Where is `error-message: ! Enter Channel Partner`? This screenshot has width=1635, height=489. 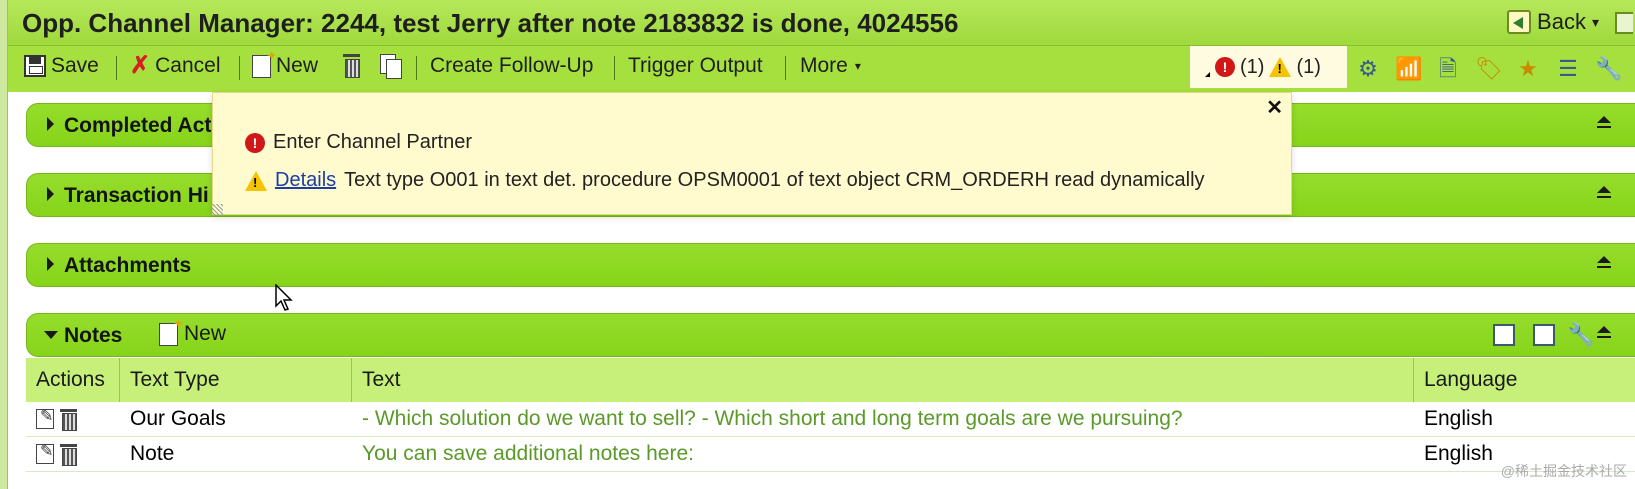 error-message: ! Enter Channel Partner is located at coordinates (358, 142).